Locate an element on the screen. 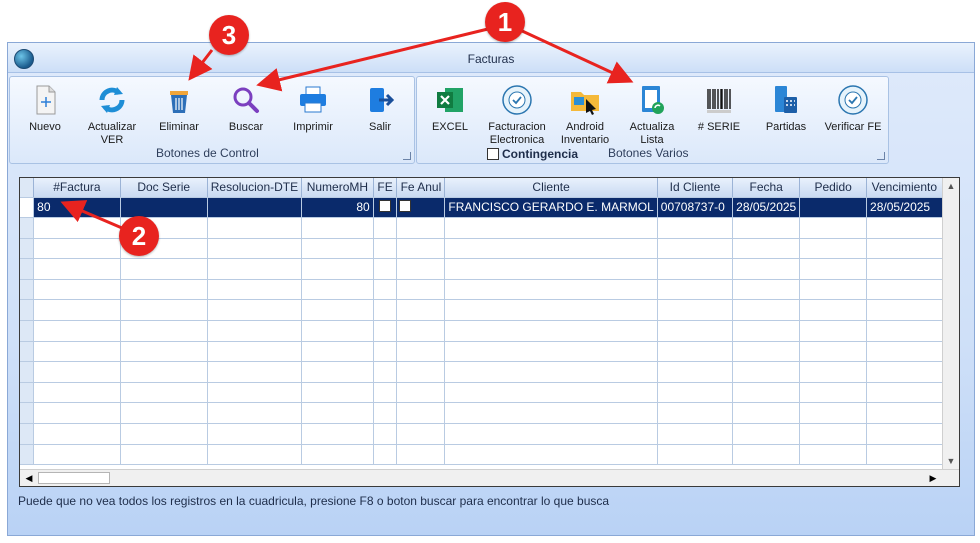  vertical-scrollbar: ▲ ▼ is located at coordinates (950, 323).